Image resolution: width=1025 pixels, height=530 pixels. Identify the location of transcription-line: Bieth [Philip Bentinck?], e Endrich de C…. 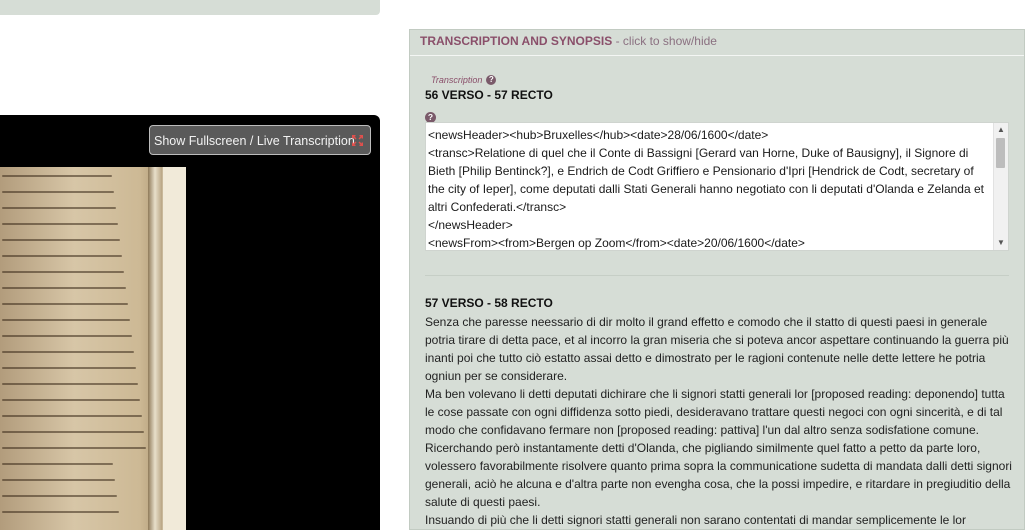
(701, 171).